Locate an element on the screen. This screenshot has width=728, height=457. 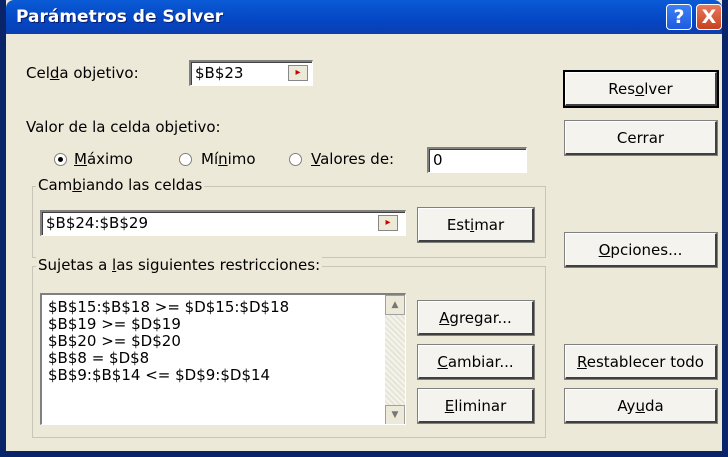
list-item: $B$9:$B$14 <= $D$9:$D$14 is located at coordinates (223, 375).